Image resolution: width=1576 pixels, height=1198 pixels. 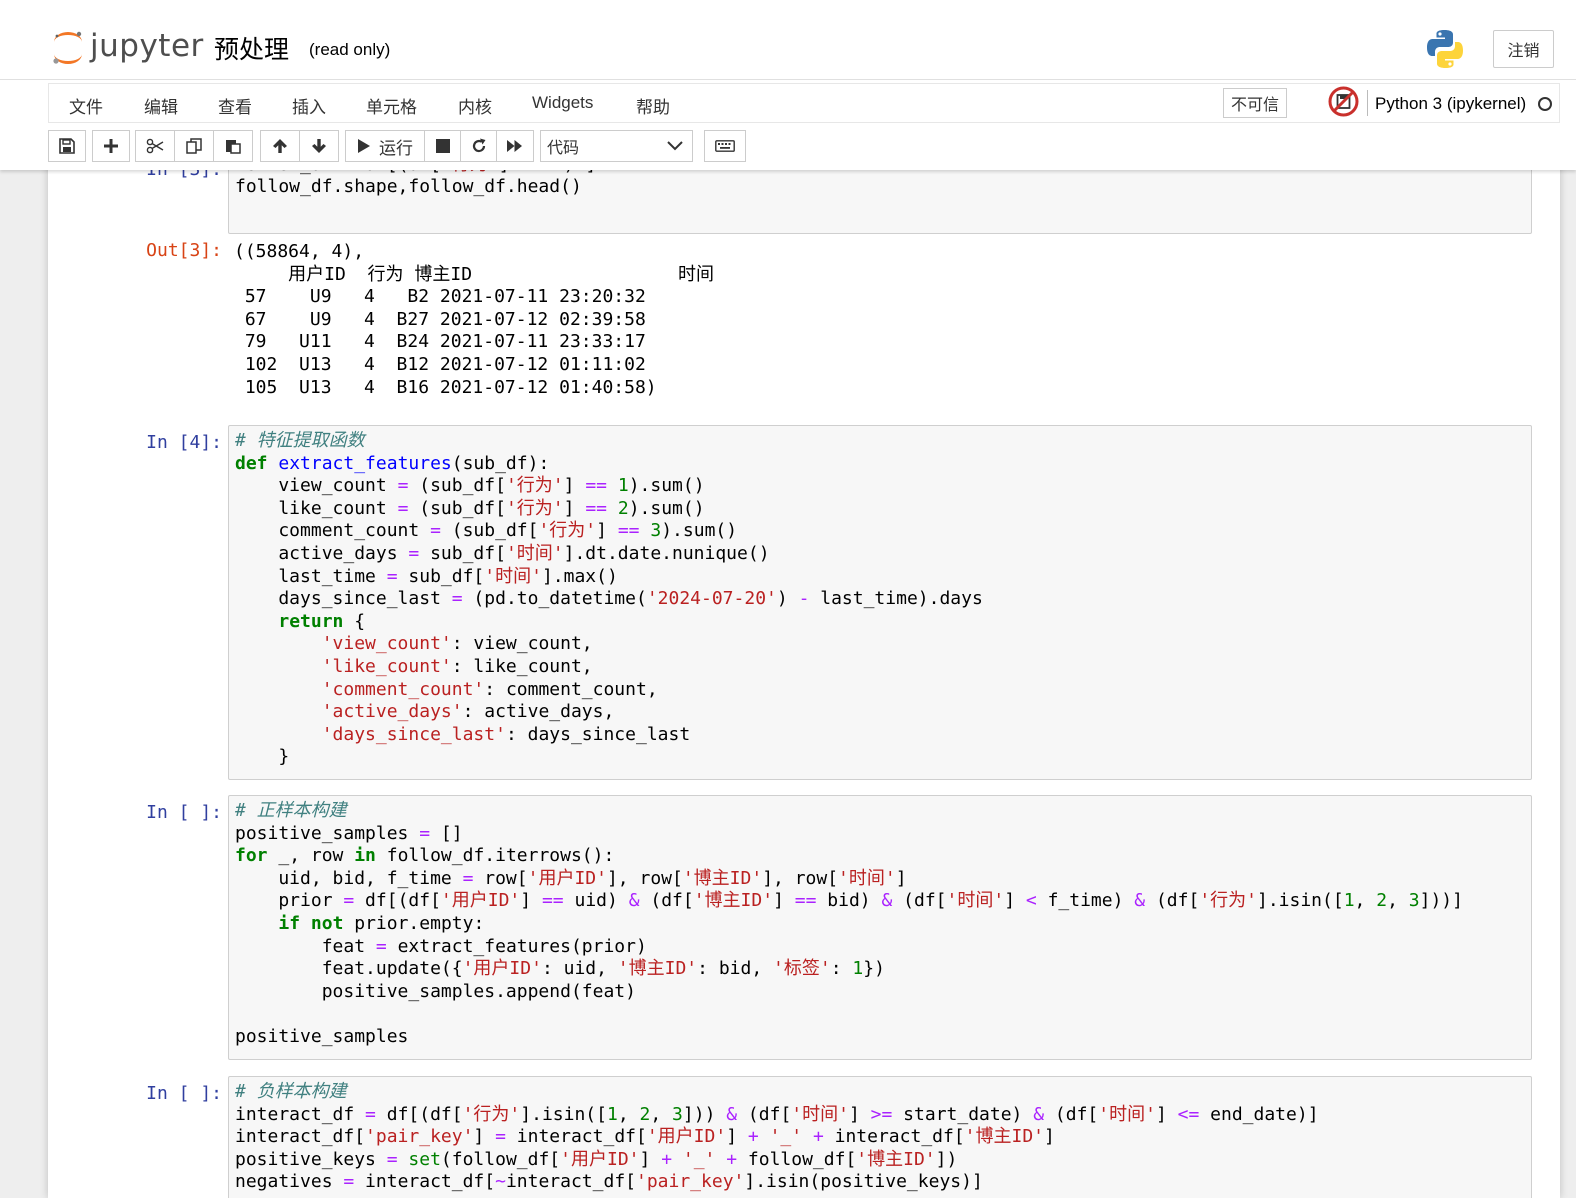 What do you see at coordinates (475, 105) in the screenshot?
I see `menu-kernel: 内核` at bounding box center [475, 105].